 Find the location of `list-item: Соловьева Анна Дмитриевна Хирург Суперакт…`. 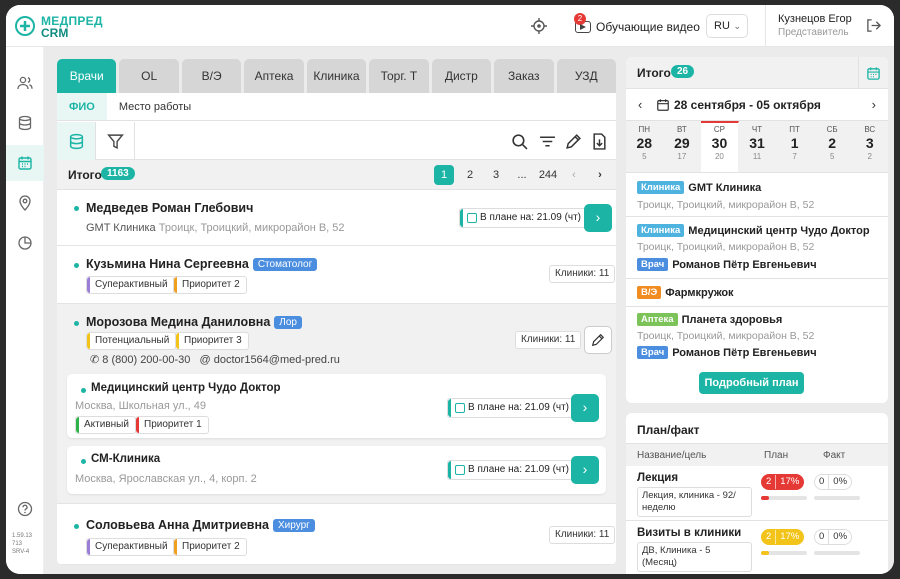

list-item: Соловьева Анна Дмитриевна Хирург Суперакт… is located at coordinates (336, 534).